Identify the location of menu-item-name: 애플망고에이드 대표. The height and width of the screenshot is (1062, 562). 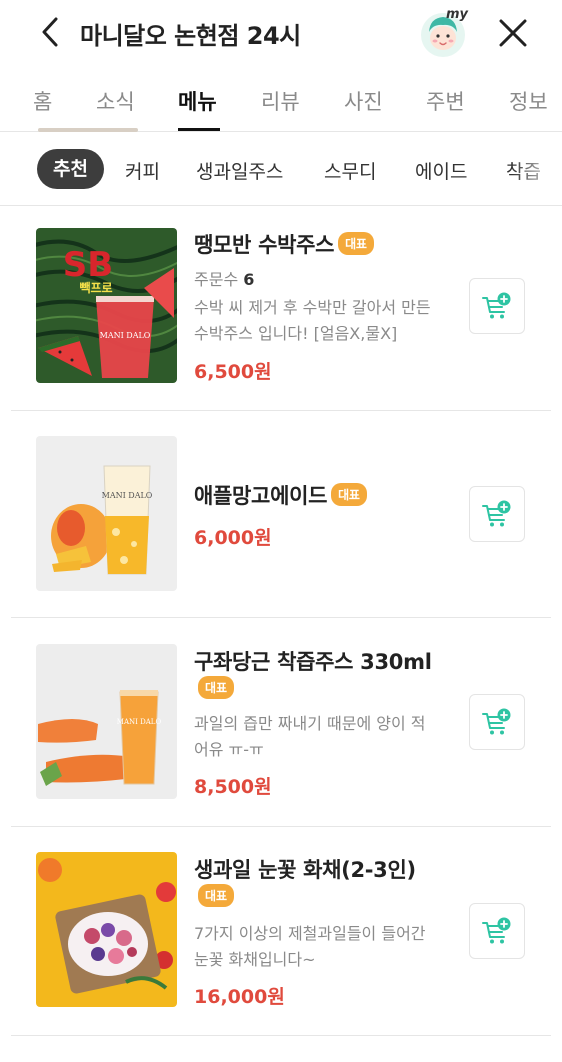
(280, 495).